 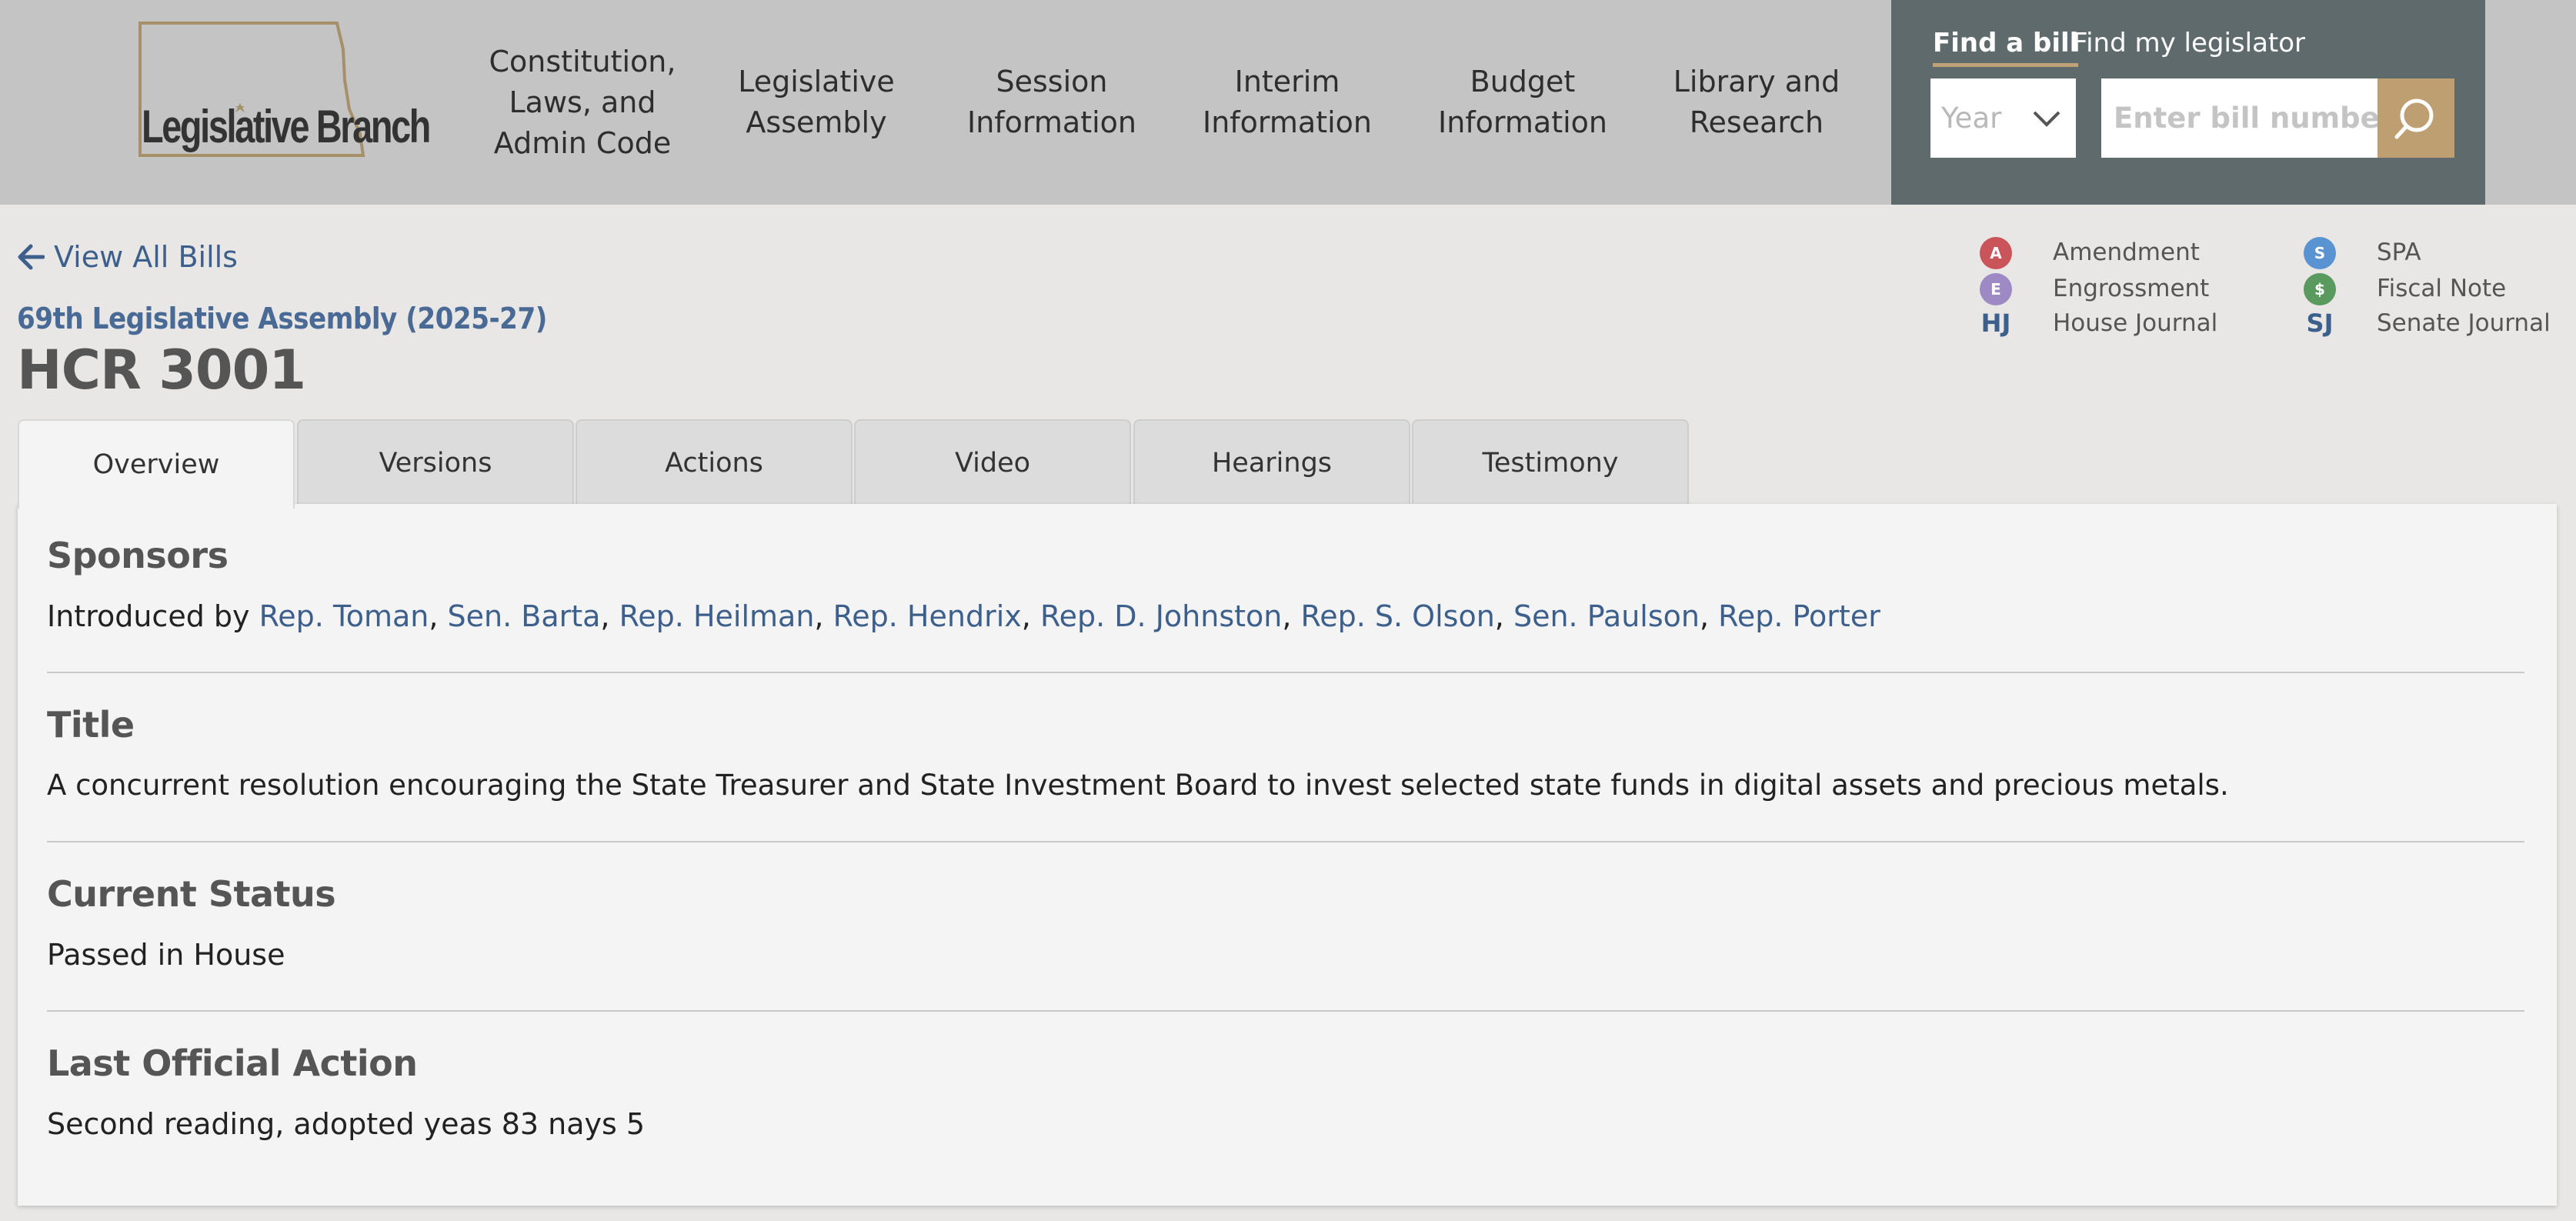 What do you see at coordinates (2320, 323) in the screenshot?
I see `senate-journal-icon: SJ` at bounding box center [2320, 323].